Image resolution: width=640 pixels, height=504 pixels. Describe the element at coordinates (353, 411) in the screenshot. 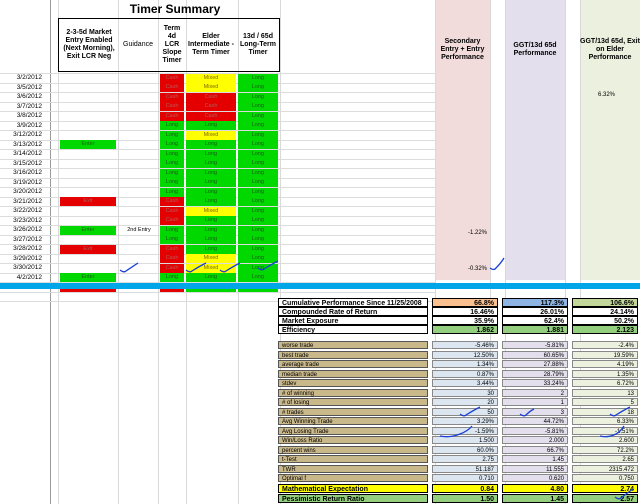

I see `stat-label: # trades` at that location.